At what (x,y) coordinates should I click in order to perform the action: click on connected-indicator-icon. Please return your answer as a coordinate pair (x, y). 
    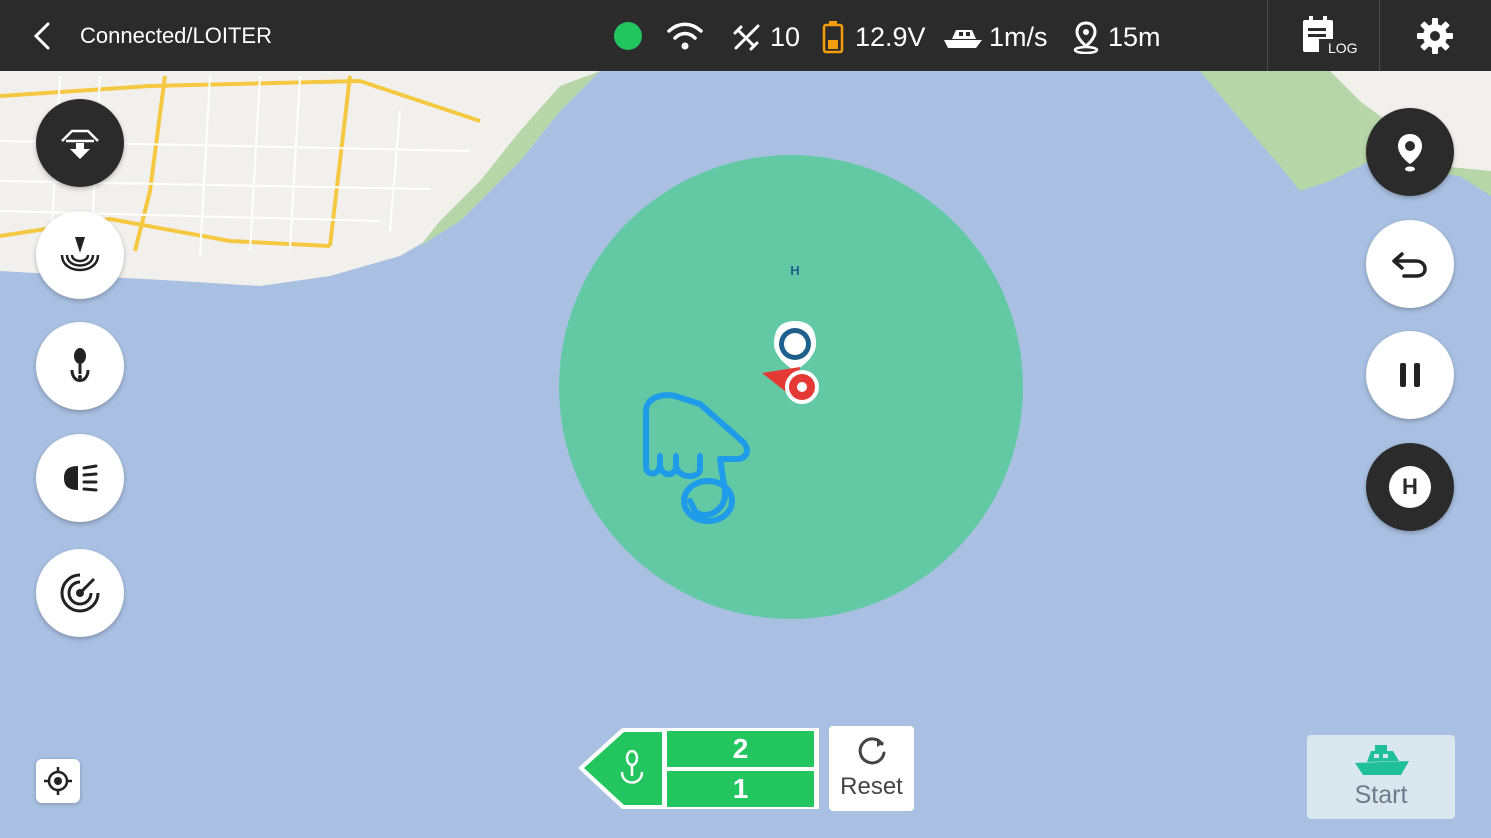
    Looking at the image, I should click on (628, 36).